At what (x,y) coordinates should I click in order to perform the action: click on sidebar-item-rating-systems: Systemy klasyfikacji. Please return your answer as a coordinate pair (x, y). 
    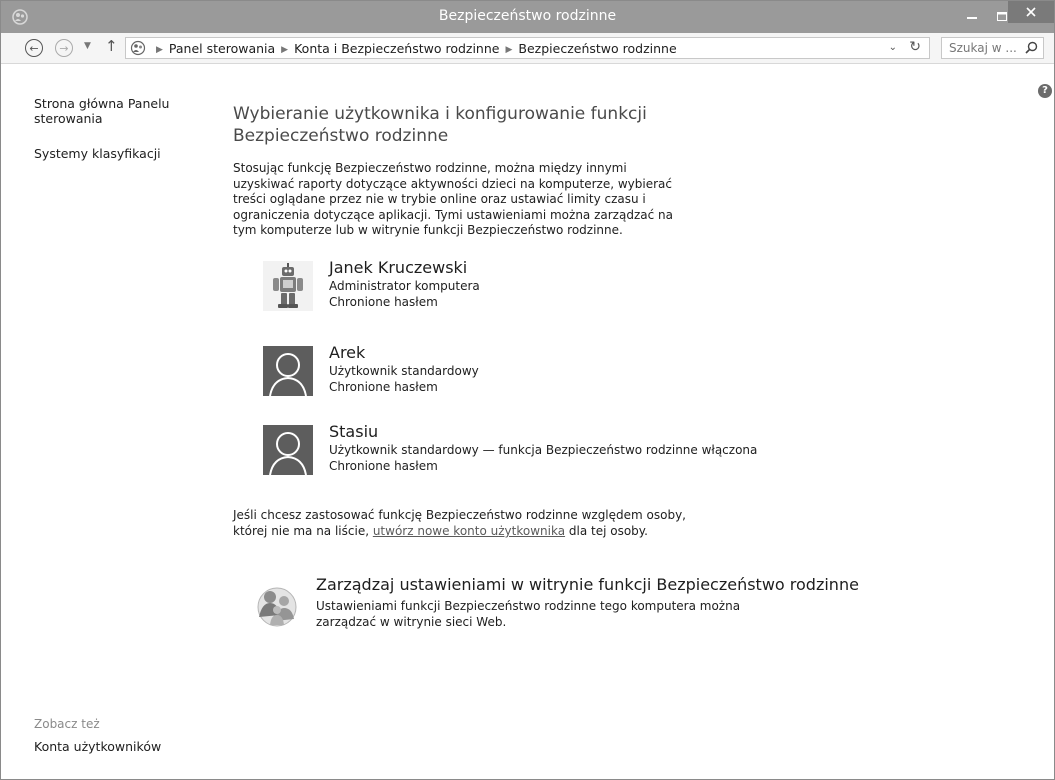
    Looking at the image, I should click on (119, 153).